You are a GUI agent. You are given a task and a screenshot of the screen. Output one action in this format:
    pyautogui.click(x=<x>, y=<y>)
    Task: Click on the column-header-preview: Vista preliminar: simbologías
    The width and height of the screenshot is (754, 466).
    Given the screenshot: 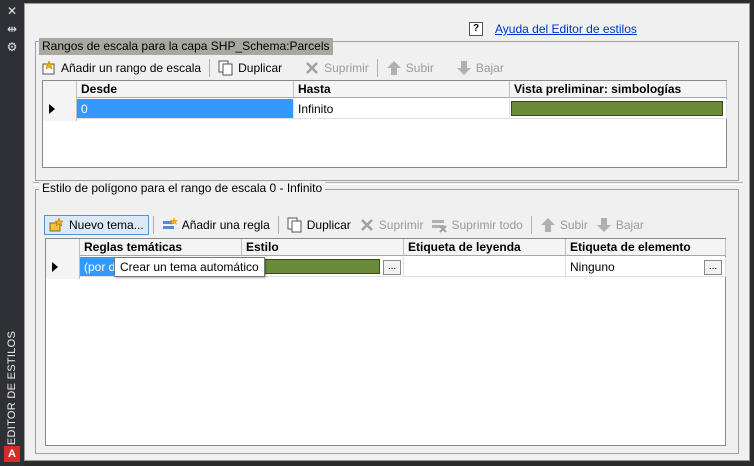 What is the action you would take?
    pyautogui.click(x=618, y=89)
    